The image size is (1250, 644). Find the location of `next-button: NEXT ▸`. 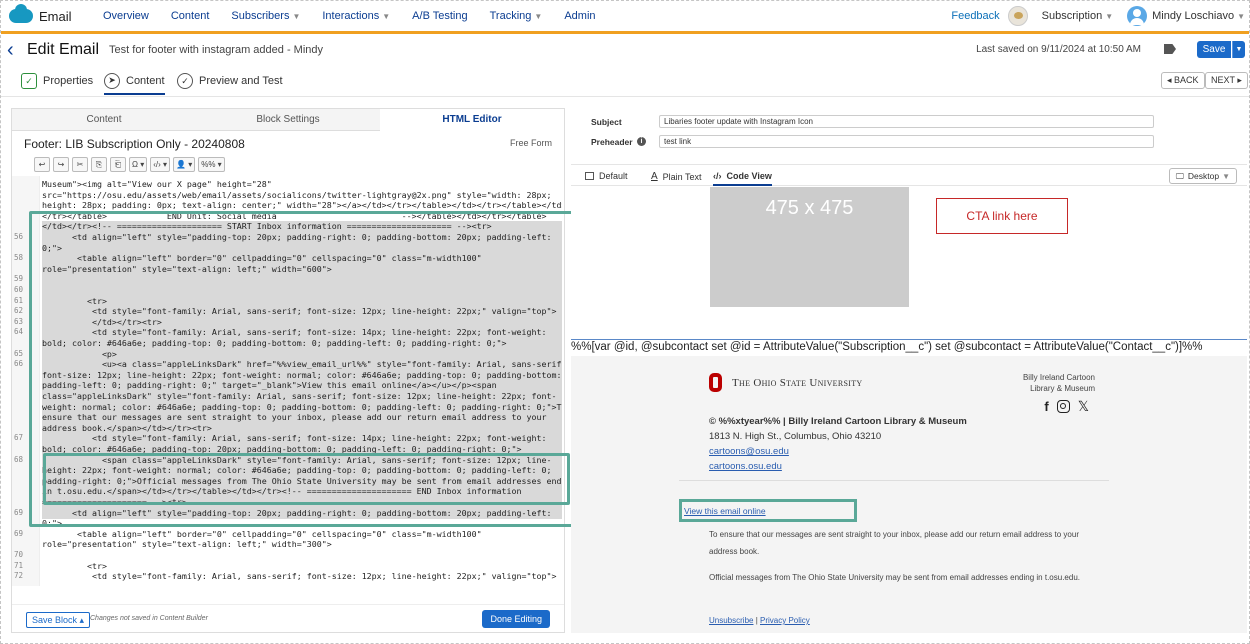

next-button: NEXT ▸ is located at coordinates (1226, 80).